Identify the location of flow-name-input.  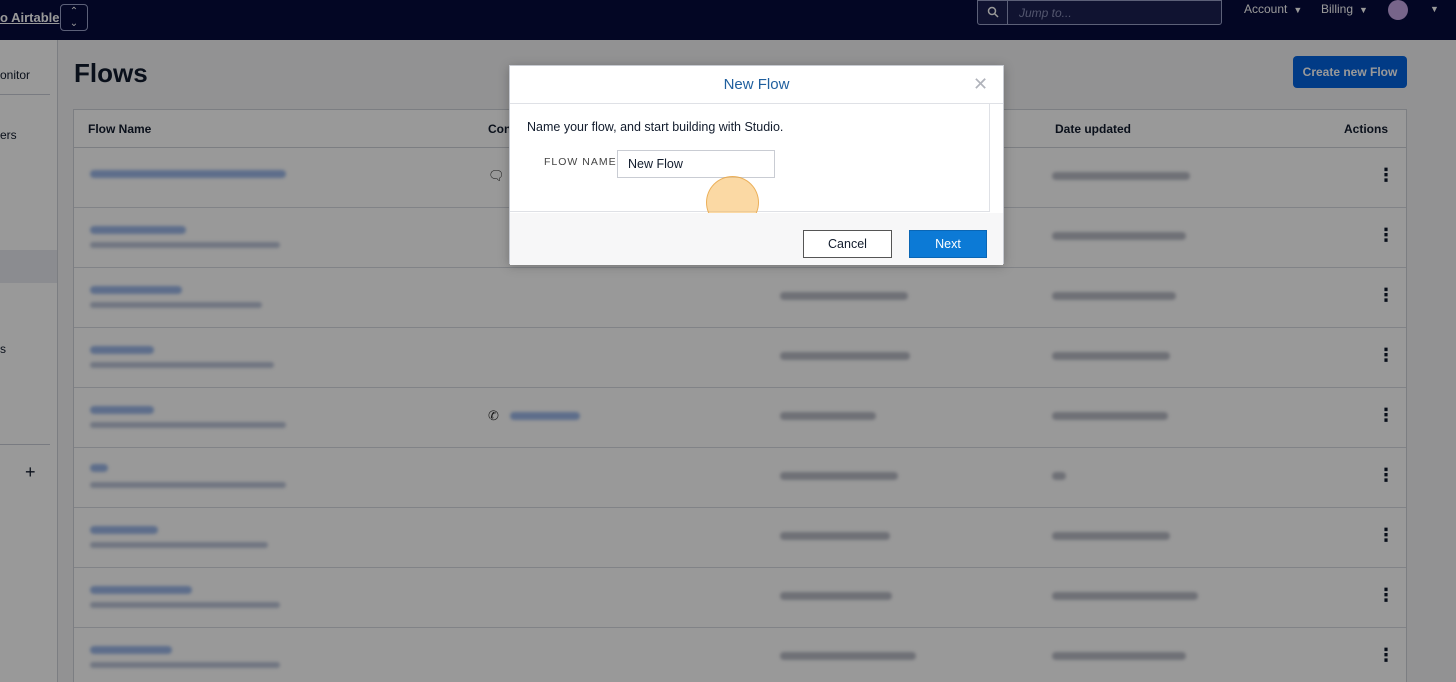
(696, 164).